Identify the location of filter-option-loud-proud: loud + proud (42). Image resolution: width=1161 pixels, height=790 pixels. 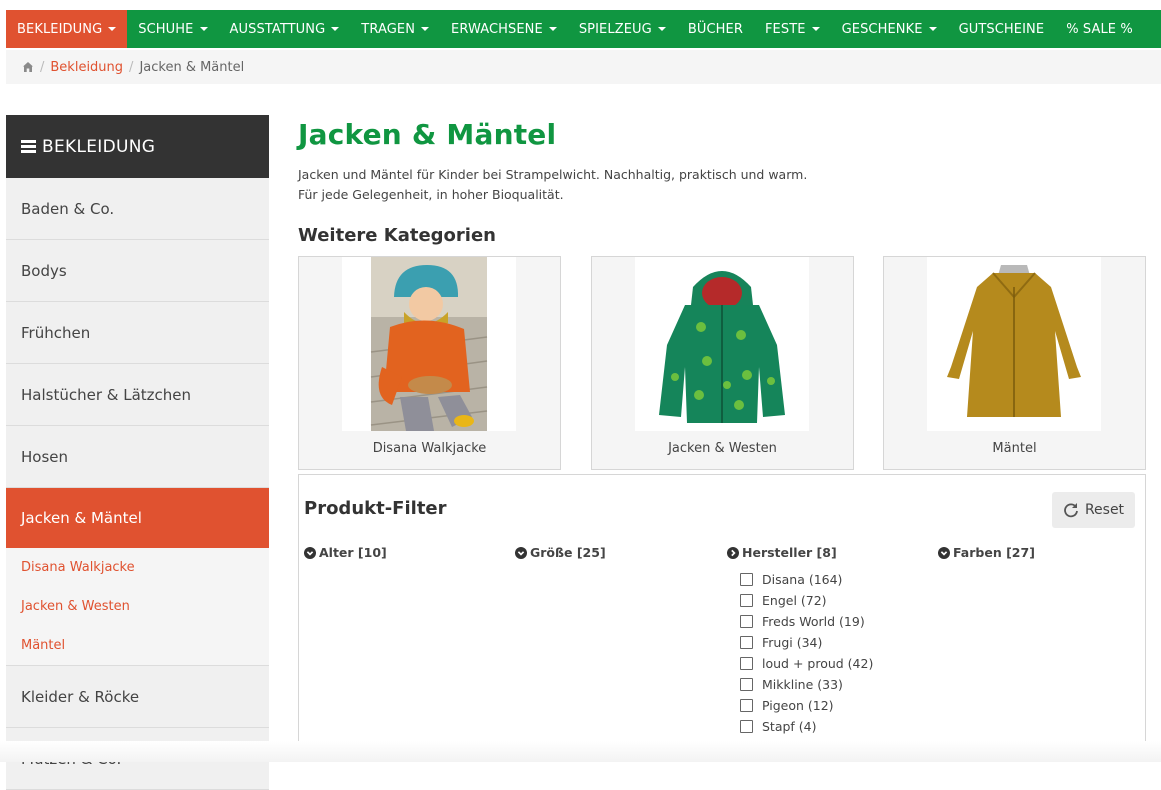
(806, 663).